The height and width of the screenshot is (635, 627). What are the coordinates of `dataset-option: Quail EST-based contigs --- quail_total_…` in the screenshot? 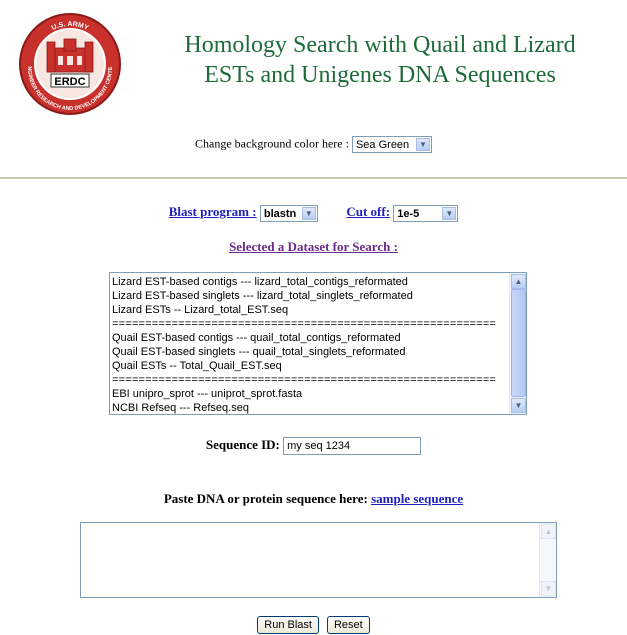 It's located at (311, 338).